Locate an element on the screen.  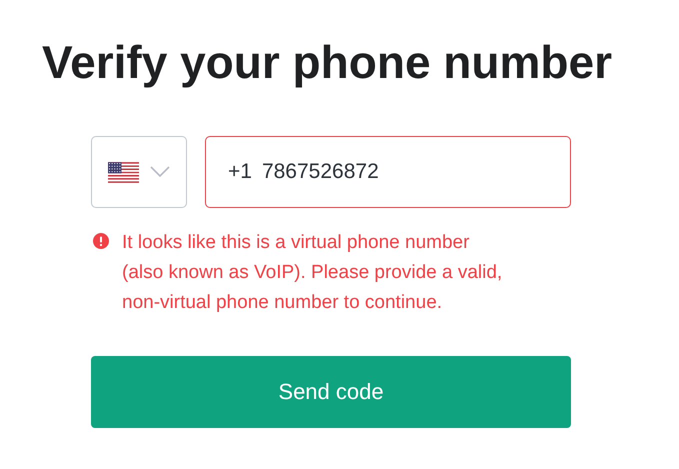
page-title: Verify your phone number is located at coordinates (327, 62).